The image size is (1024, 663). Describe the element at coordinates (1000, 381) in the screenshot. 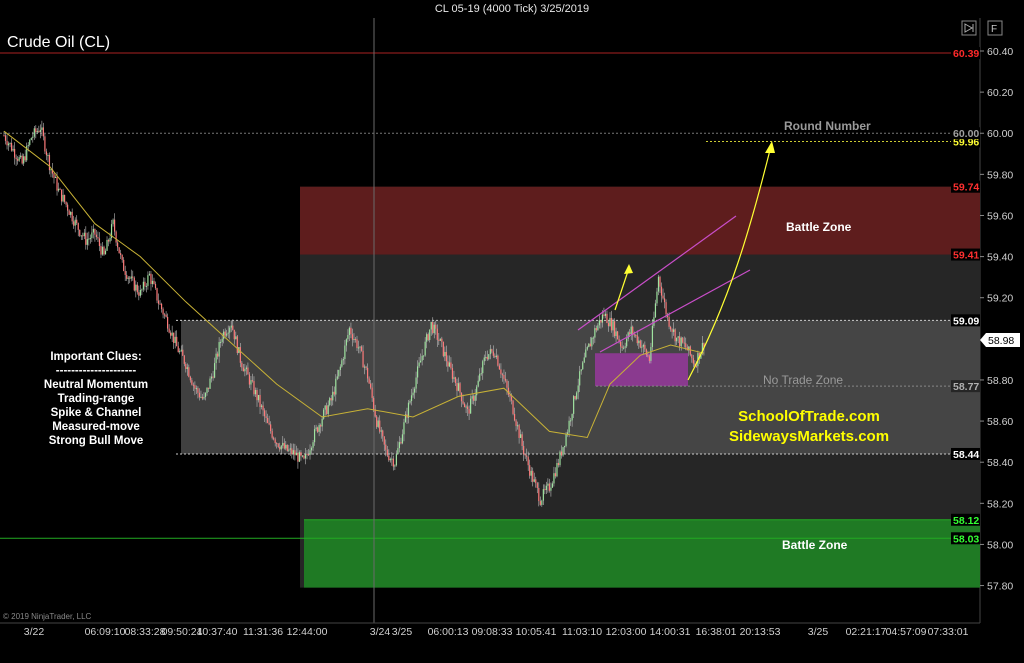

I see `y-tick-label: 58.80` at that location.